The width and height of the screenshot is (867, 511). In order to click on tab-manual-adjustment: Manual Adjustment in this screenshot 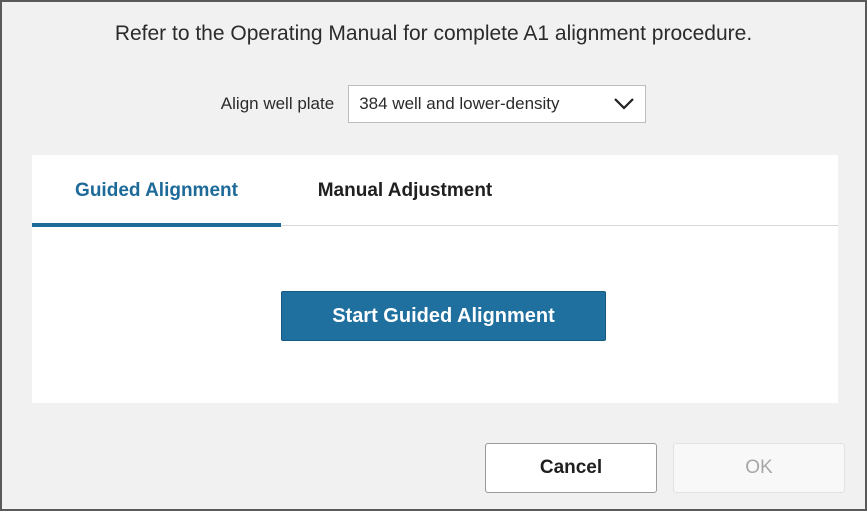, I will do `click(405, 190)`.